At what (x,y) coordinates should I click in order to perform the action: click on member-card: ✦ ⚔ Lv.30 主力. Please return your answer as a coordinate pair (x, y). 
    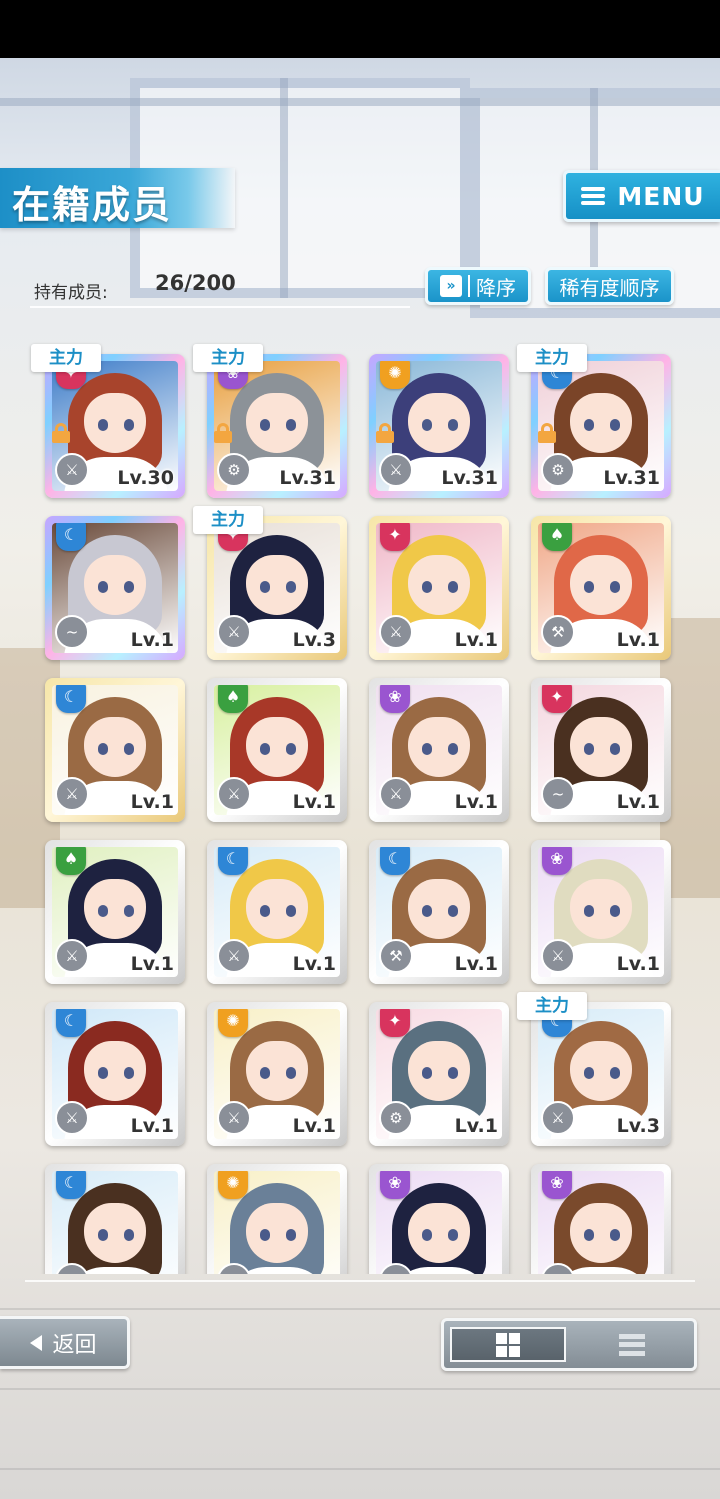
    Looking at the image, I should click on (108, 421).